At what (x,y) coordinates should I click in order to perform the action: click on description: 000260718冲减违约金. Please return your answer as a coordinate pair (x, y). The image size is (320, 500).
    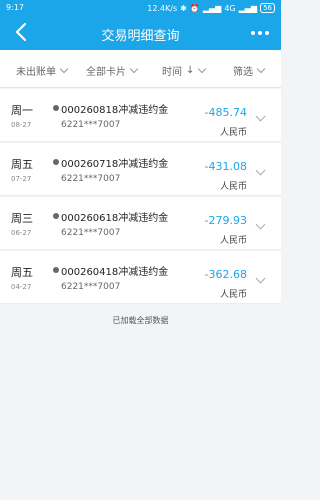
    Looking at the image, I should click on (115, 164).